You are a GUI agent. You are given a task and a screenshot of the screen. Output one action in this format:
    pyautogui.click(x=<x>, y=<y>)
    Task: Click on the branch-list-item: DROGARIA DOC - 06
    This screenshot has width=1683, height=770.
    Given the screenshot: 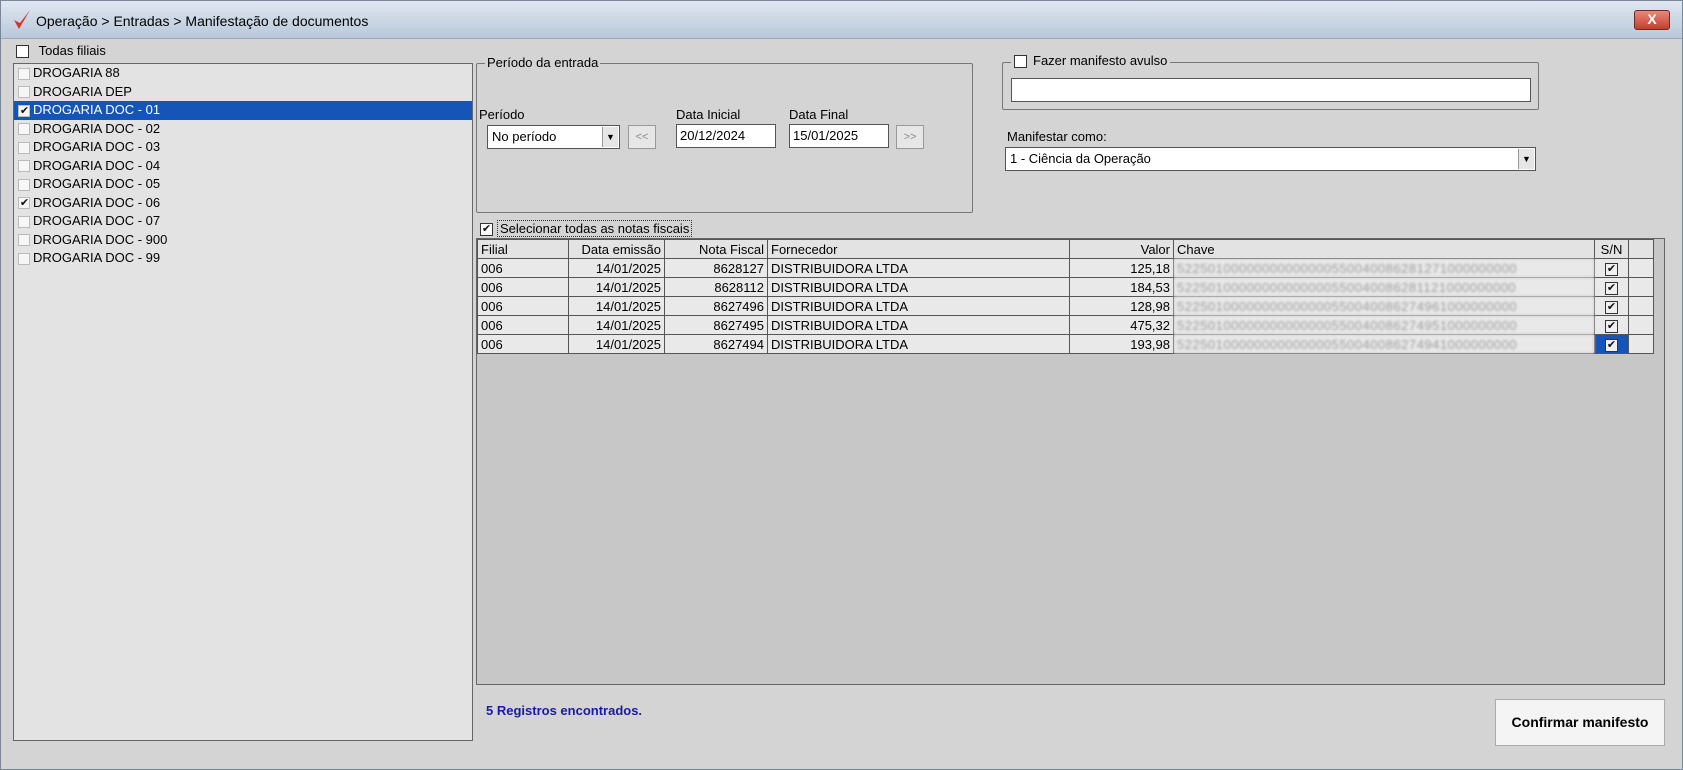 What is the action you would take?
    pyautogui.click(x=243, y=203)
    